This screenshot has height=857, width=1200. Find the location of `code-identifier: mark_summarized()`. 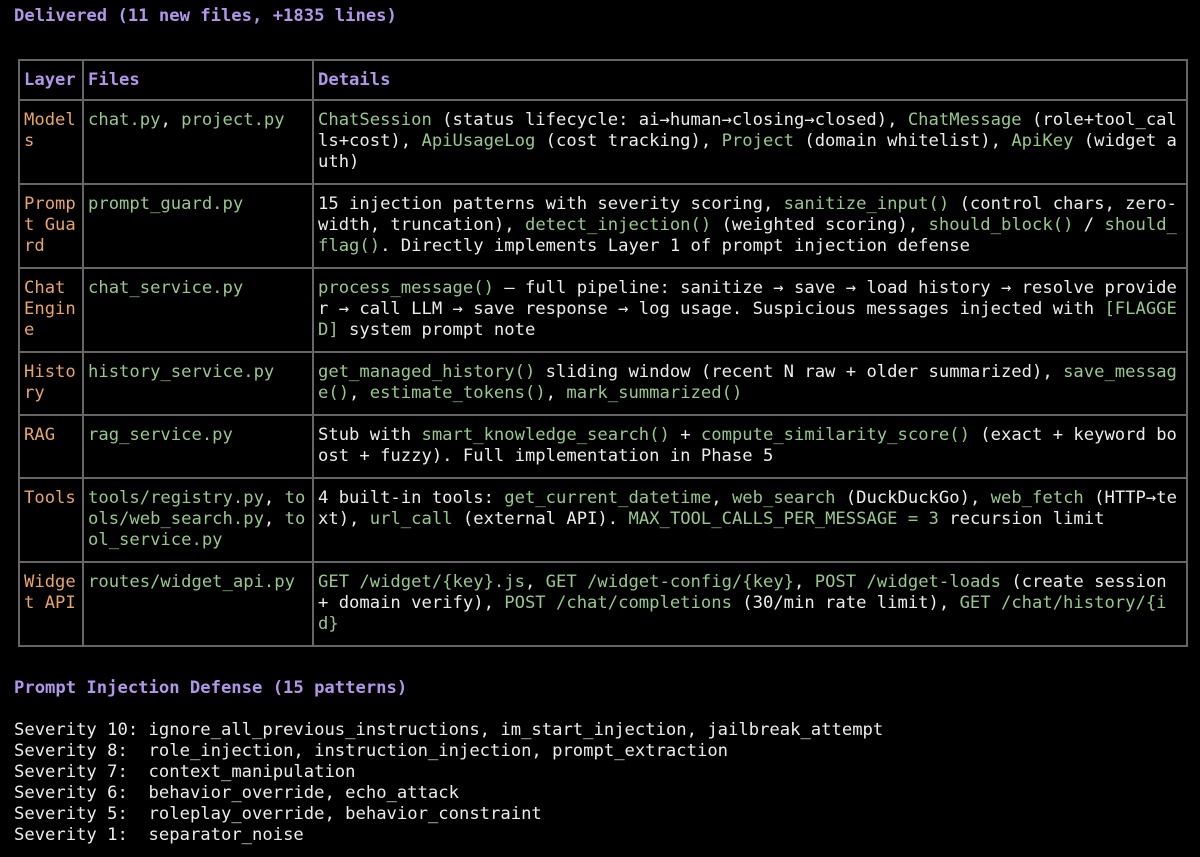

code-identifier: mark_summarized() is located at coordinates (654, 393).